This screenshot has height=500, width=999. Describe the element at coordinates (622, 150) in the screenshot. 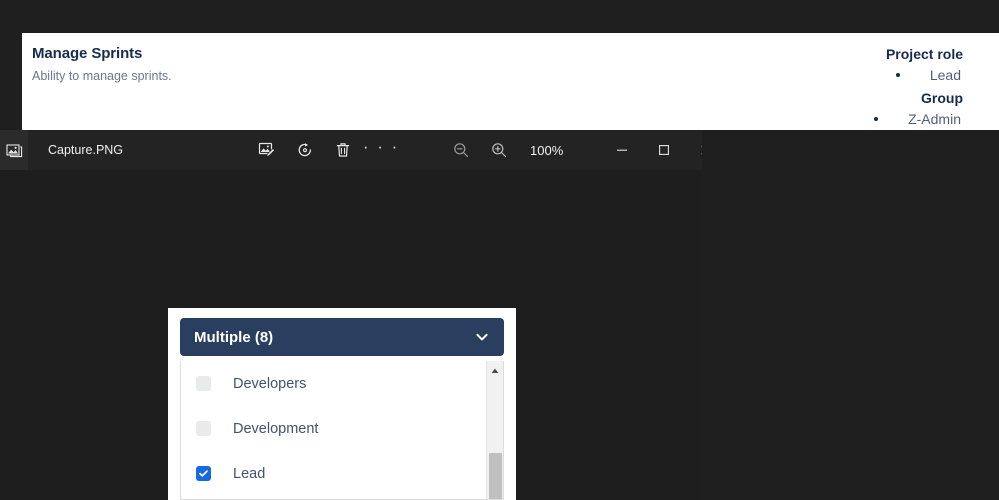

I see `minimize-button` at that location.